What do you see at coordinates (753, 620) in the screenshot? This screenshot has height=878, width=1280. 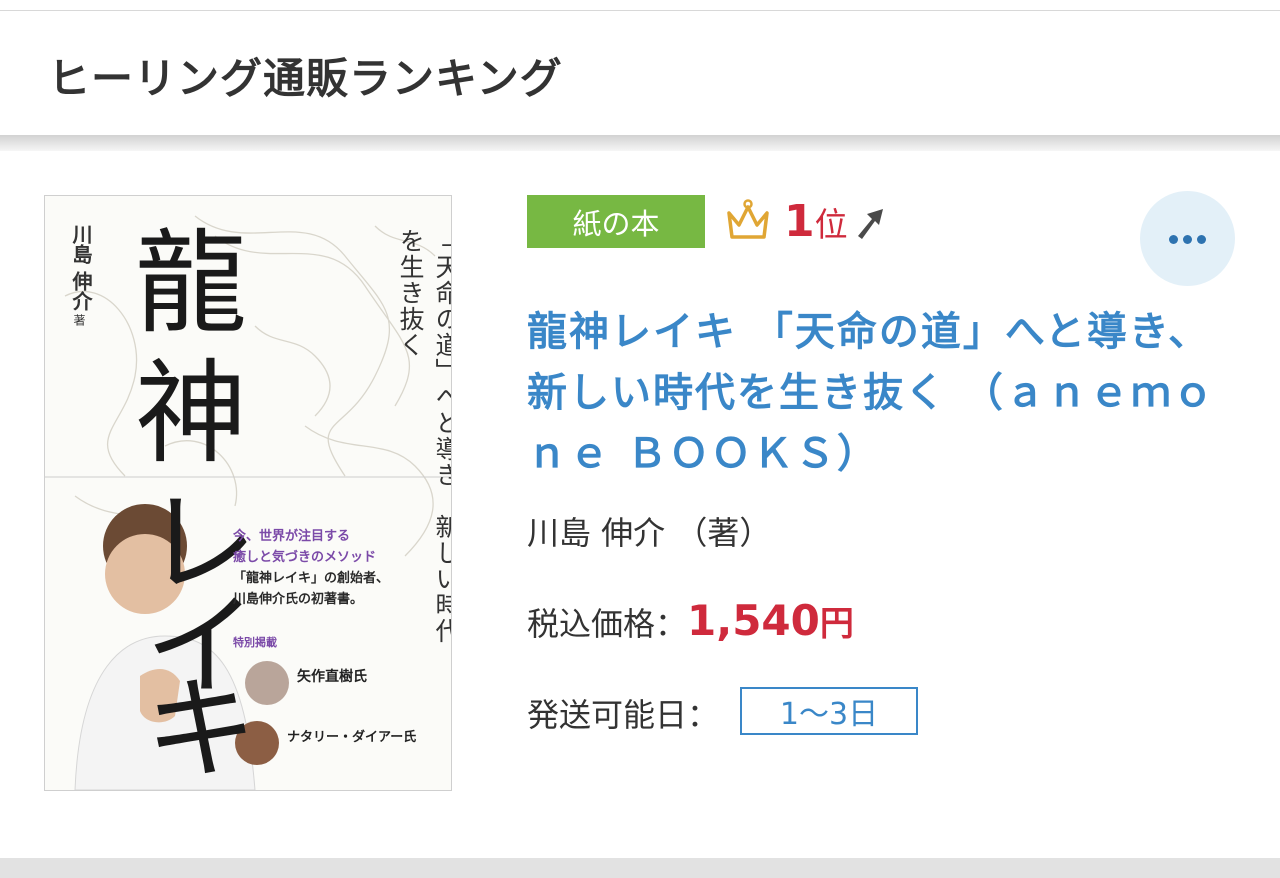 I see `price-value: 1,540` at bounding box center [753, 620].